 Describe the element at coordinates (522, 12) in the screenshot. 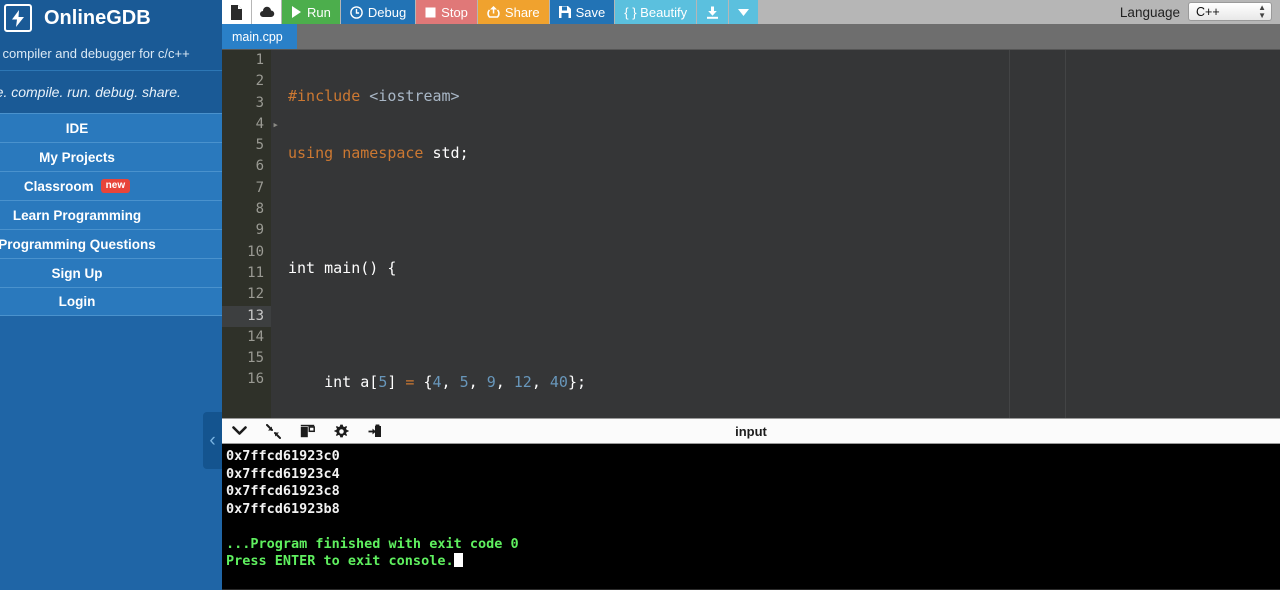

I see `share-button-label: Share` at that location.